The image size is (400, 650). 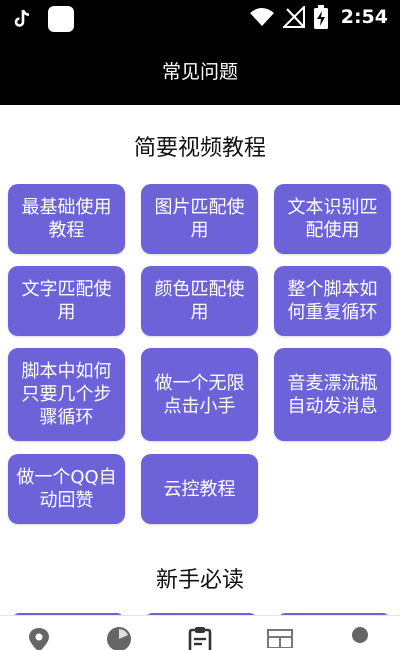 I want to click on tutorial-button: 文字匹配使用, so click(x=66, y=301).